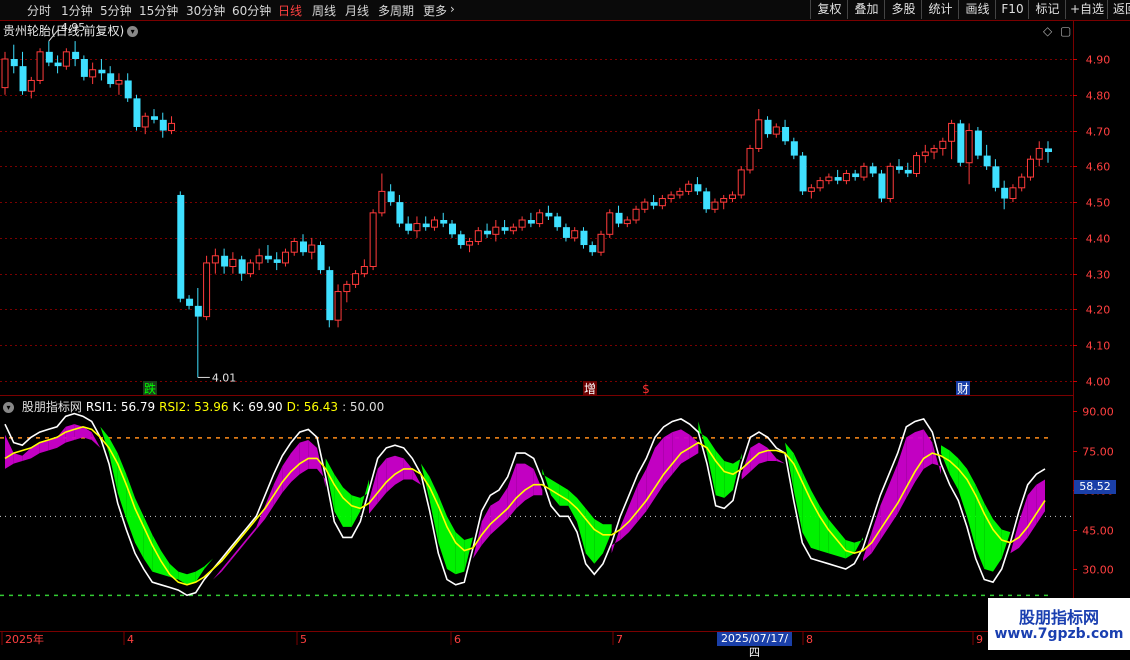 This screenshot has width=1130, height=660. What do you see at coordinates (120, 407) in the screenshot?
I see `indicator-value: RSI1: 56.79` at bounding box center [120, 407].